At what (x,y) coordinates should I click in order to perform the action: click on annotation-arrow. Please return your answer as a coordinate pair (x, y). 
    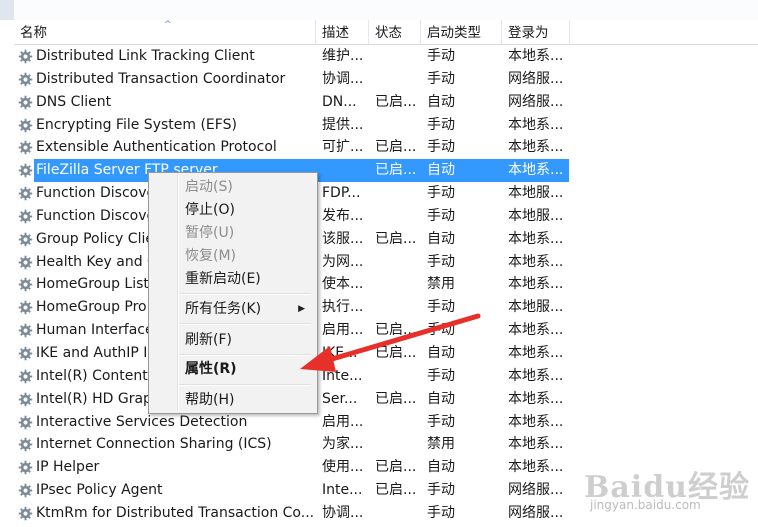
    Looking at the image, I should click on (390, 342).